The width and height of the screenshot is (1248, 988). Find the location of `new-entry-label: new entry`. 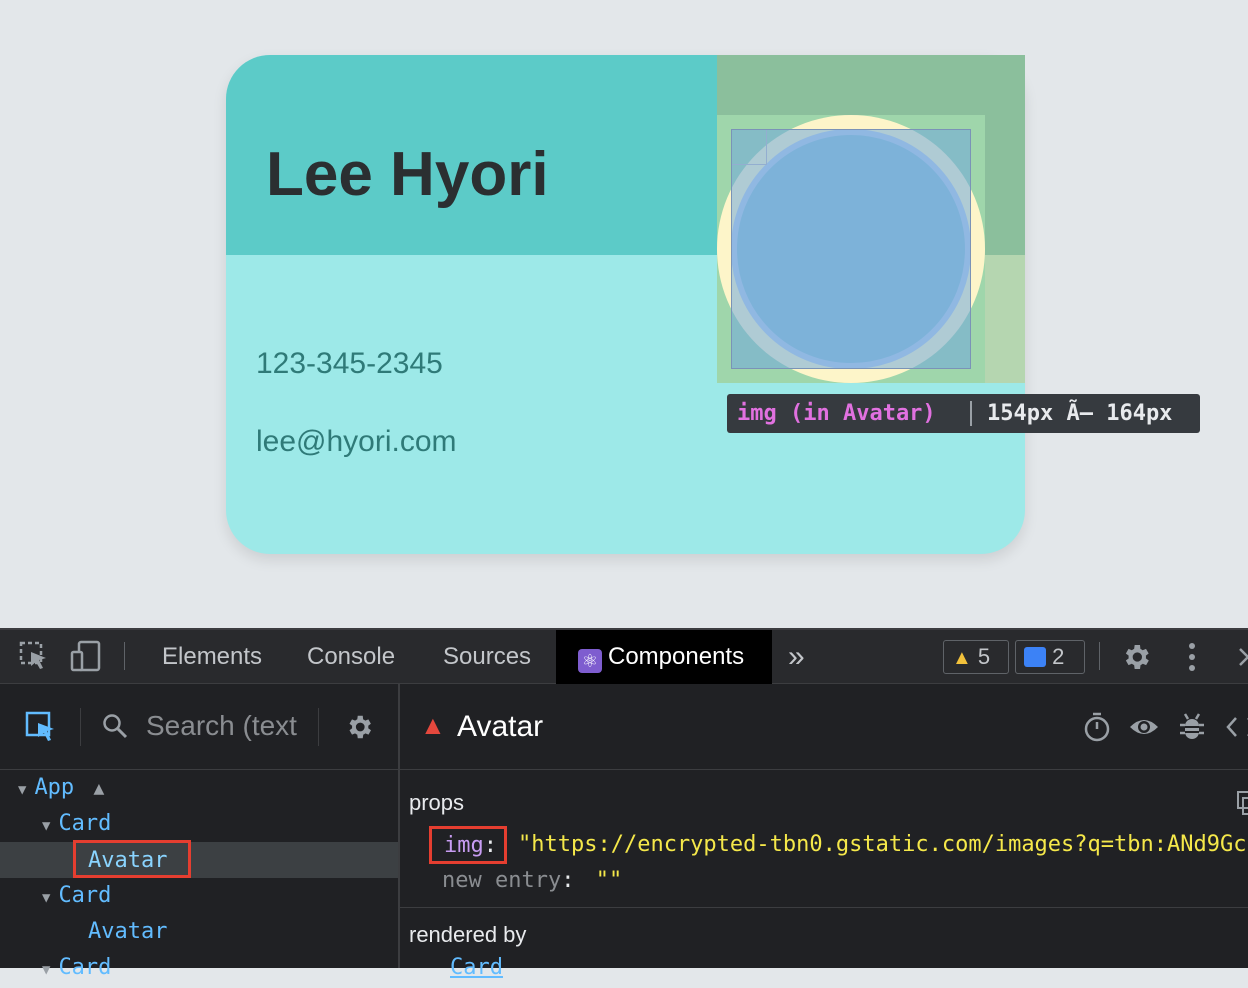

new-entry-label: new entry is located at coordinates (502, 880).